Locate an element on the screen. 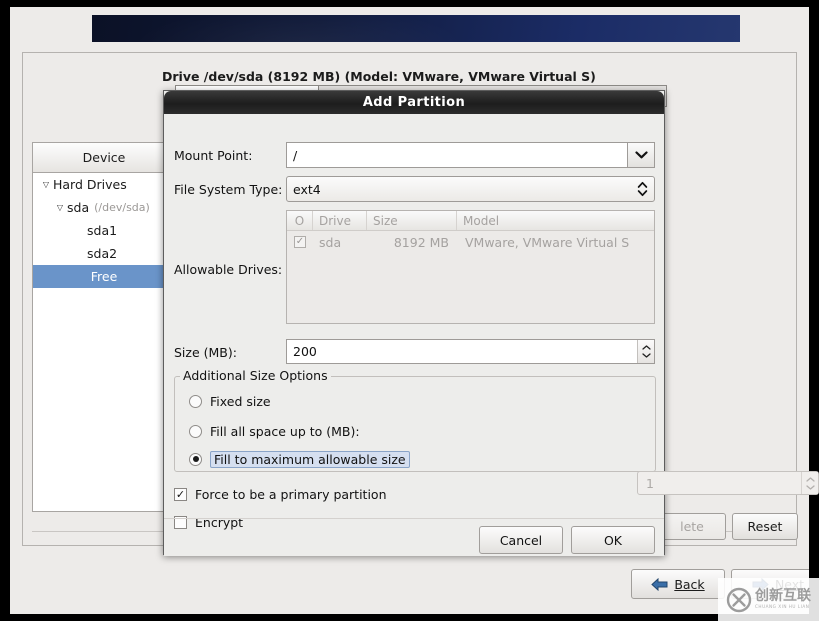 The height and width of the screenshot is (621, 819). back-button: Back is located at coordinates (678, 584).